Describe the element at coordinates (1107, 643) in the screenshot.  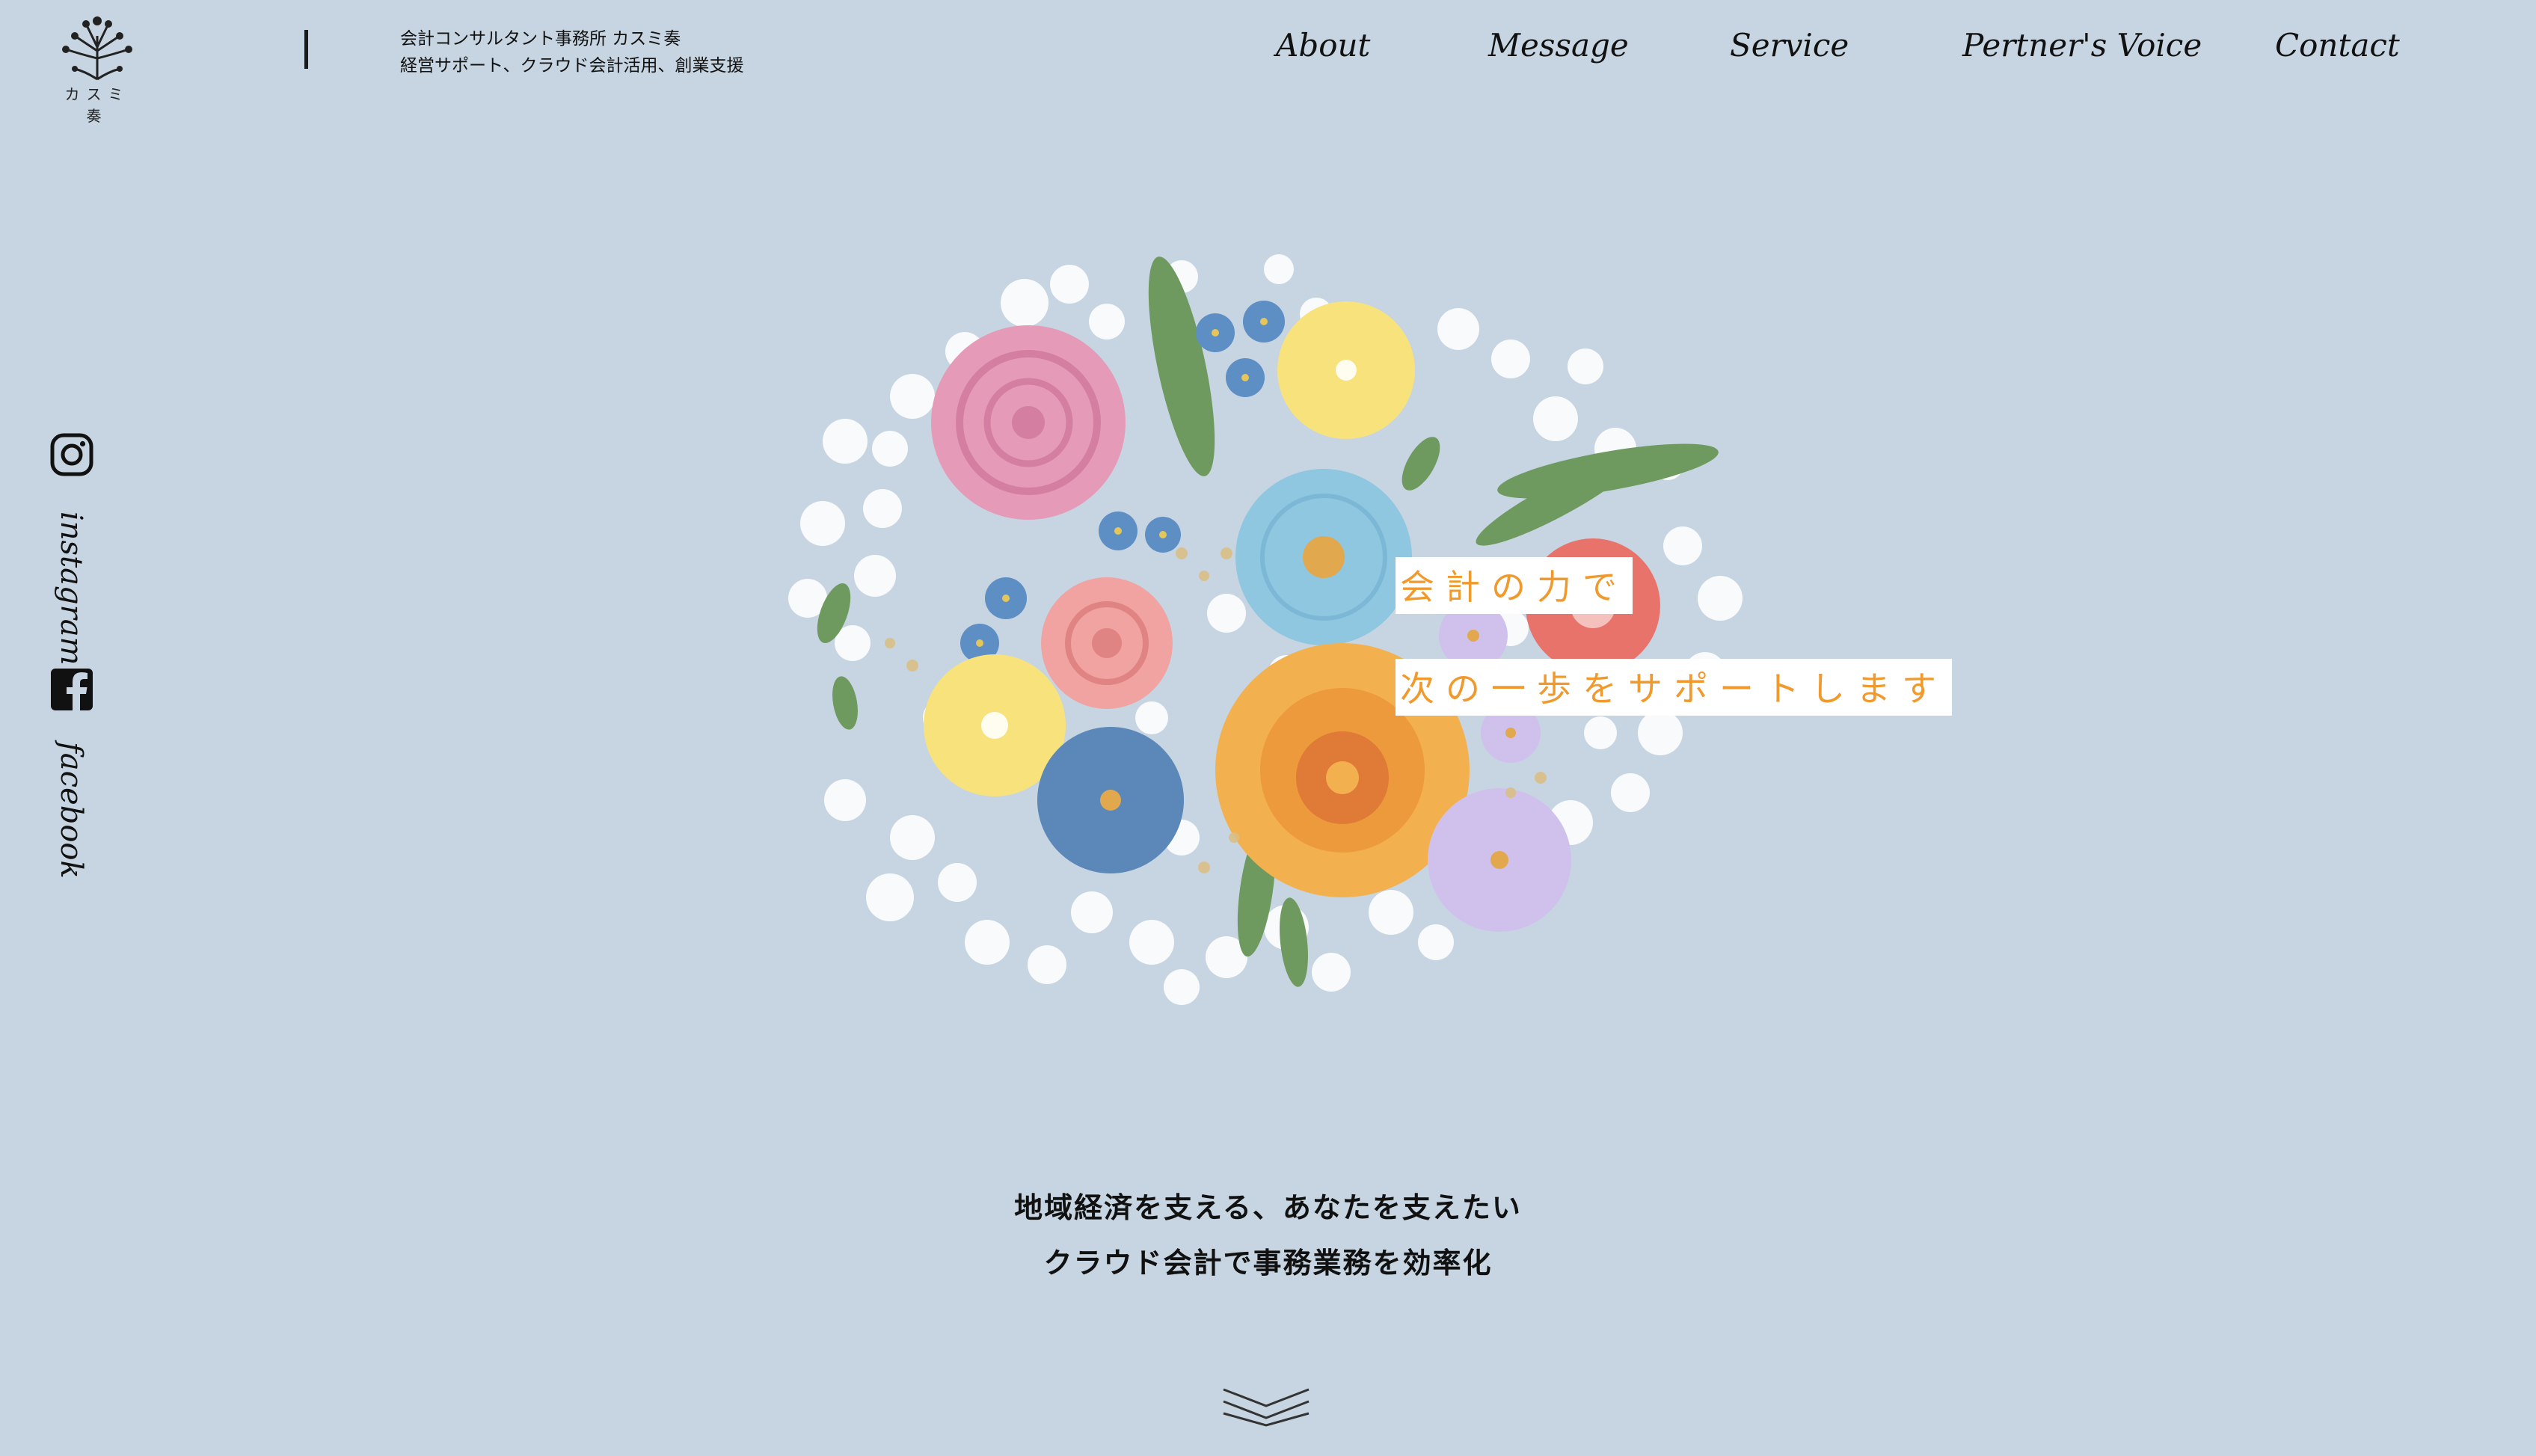
I see `coral-rose` at that location.